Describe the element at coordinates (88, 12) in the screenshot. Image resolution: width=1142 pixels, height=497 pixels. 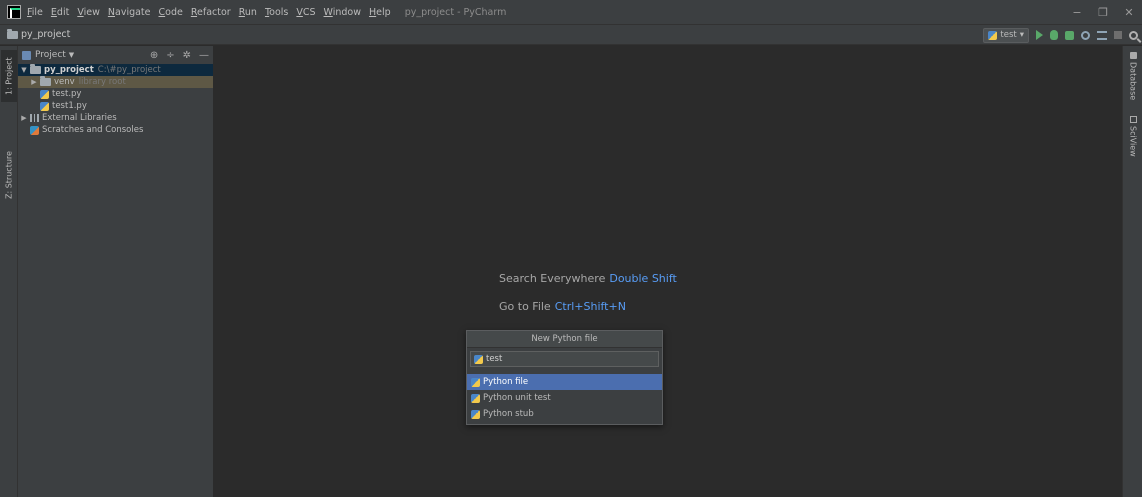
I see `menu-view: View` at that location.